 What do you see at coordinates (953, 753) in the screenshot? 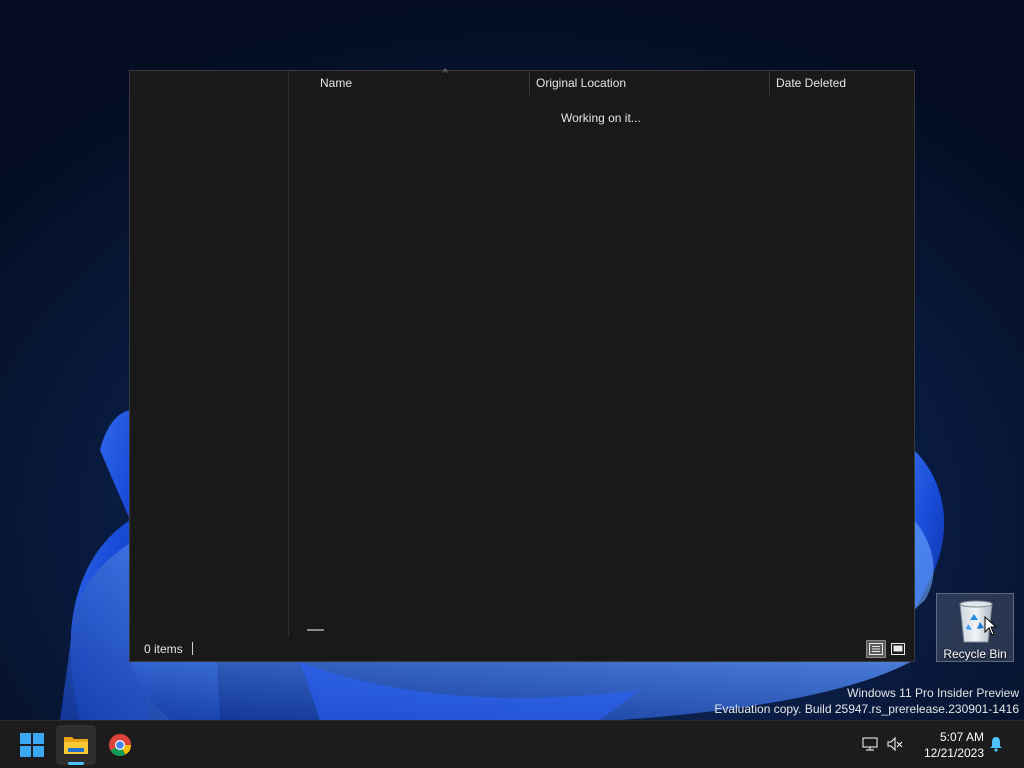
I see `clock-date: 12/21/2023` at bounding box center [953, 753].